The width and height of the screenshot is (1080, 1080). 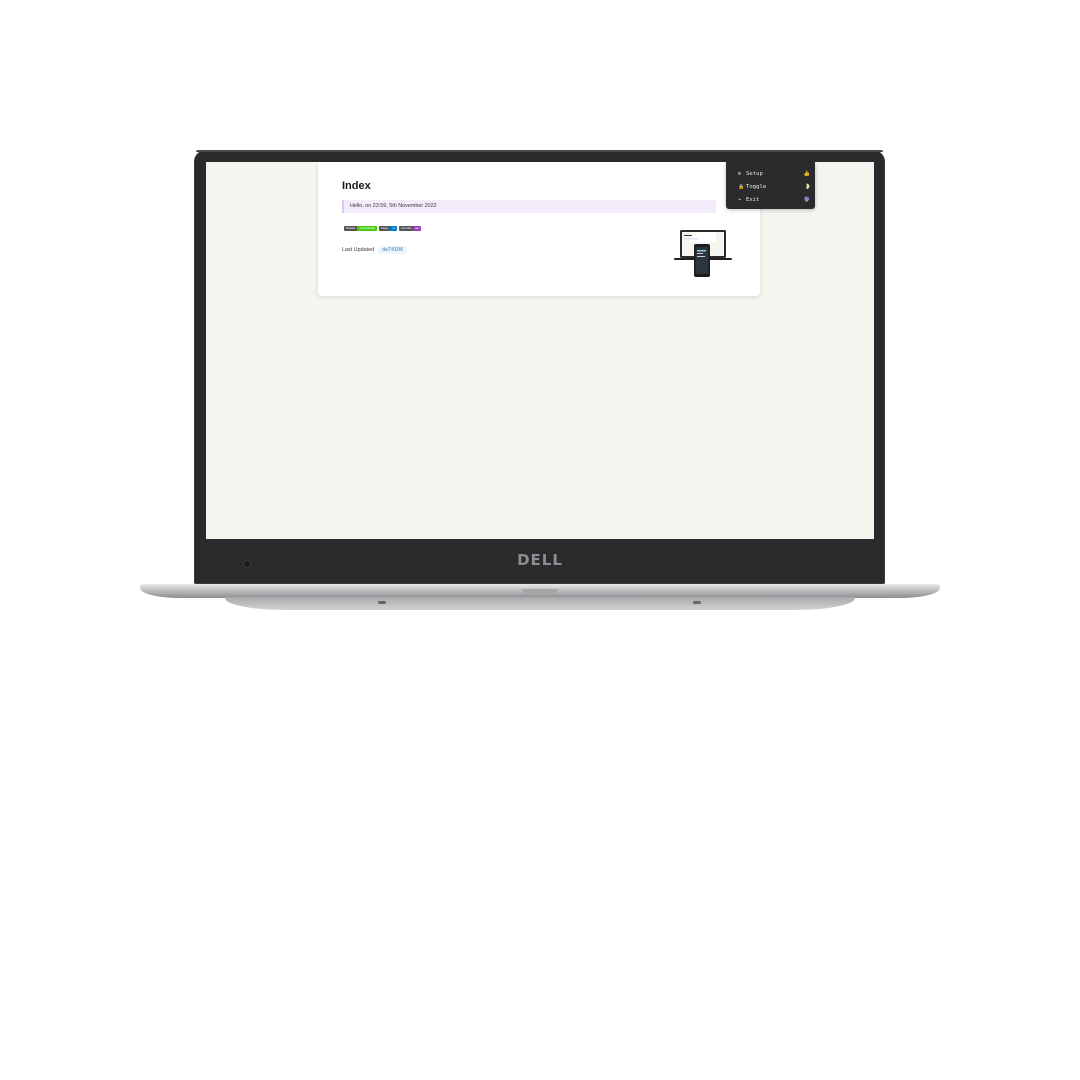 What do you see at coordinates (770, 199) in the screenshot?
I see `menu-item-exit: ➔ Exit 🔮` at bounding box center [770, 199].